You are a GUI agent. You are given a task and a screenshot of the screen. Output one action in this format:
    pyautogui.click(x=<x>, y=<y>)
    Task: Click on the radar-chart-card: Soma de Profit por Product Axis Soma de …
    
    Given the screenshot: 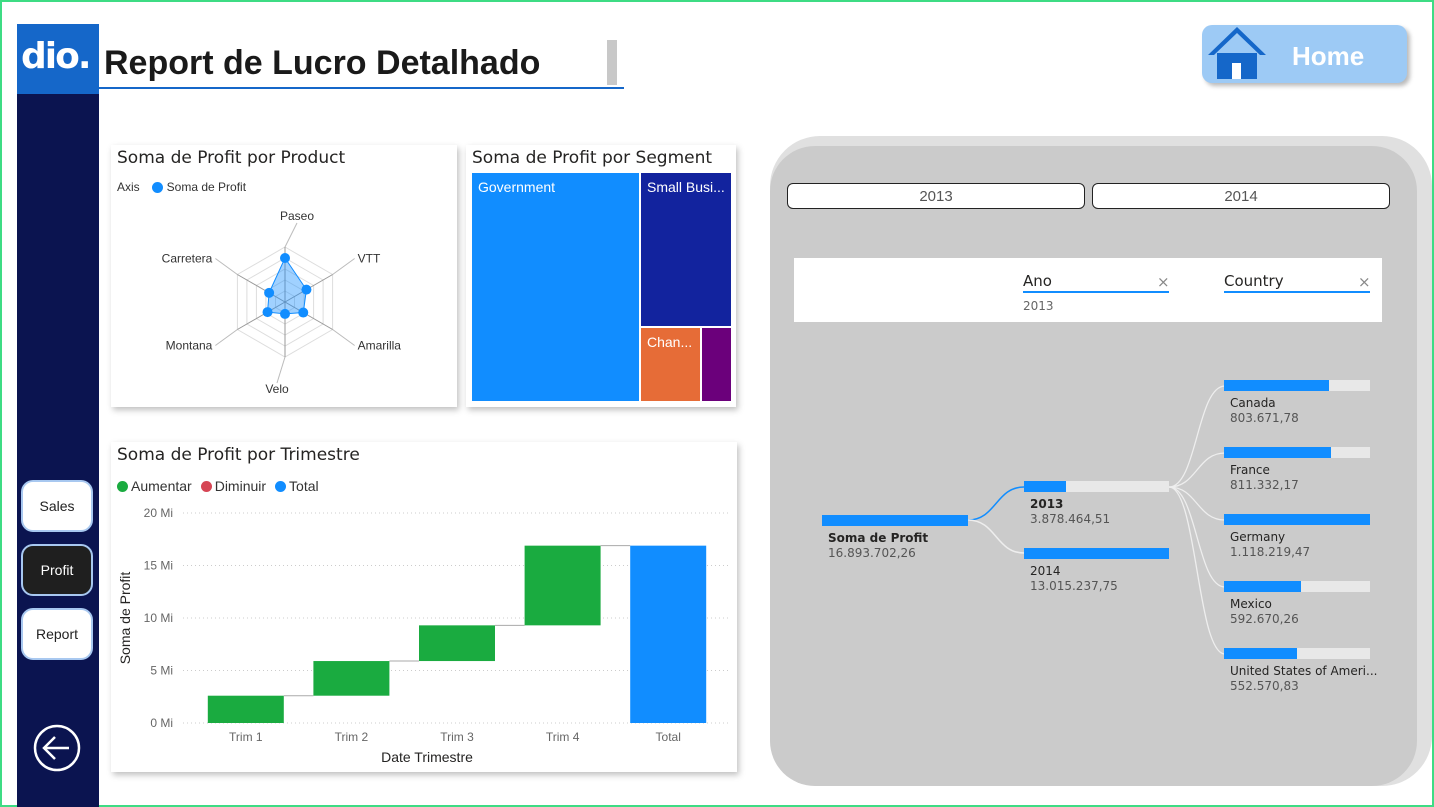 What is the action you would take?
    pyautogui.click(x=284, y=276)
    